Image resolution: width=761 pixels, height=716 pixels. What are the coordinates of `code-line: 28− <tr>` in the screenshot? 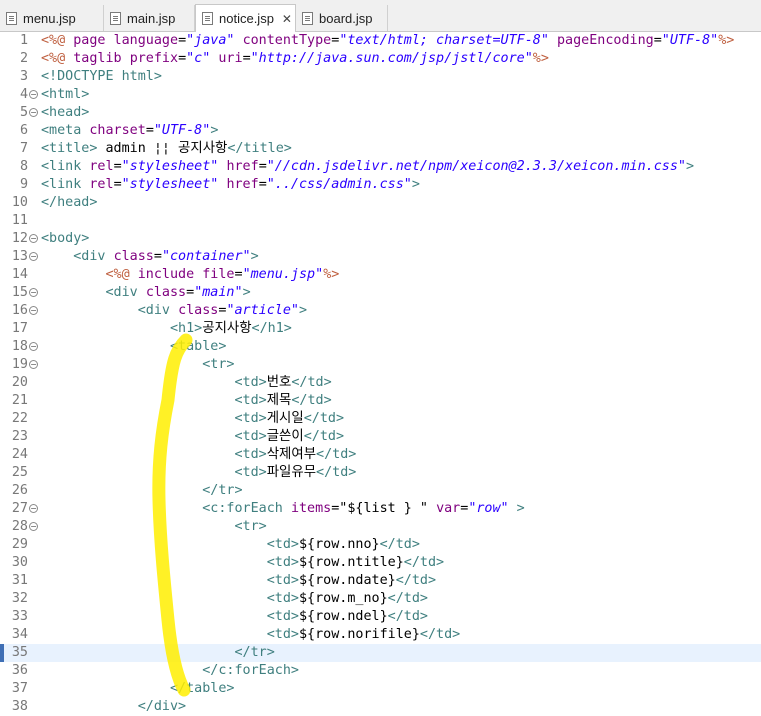 It's located at (380, 527).